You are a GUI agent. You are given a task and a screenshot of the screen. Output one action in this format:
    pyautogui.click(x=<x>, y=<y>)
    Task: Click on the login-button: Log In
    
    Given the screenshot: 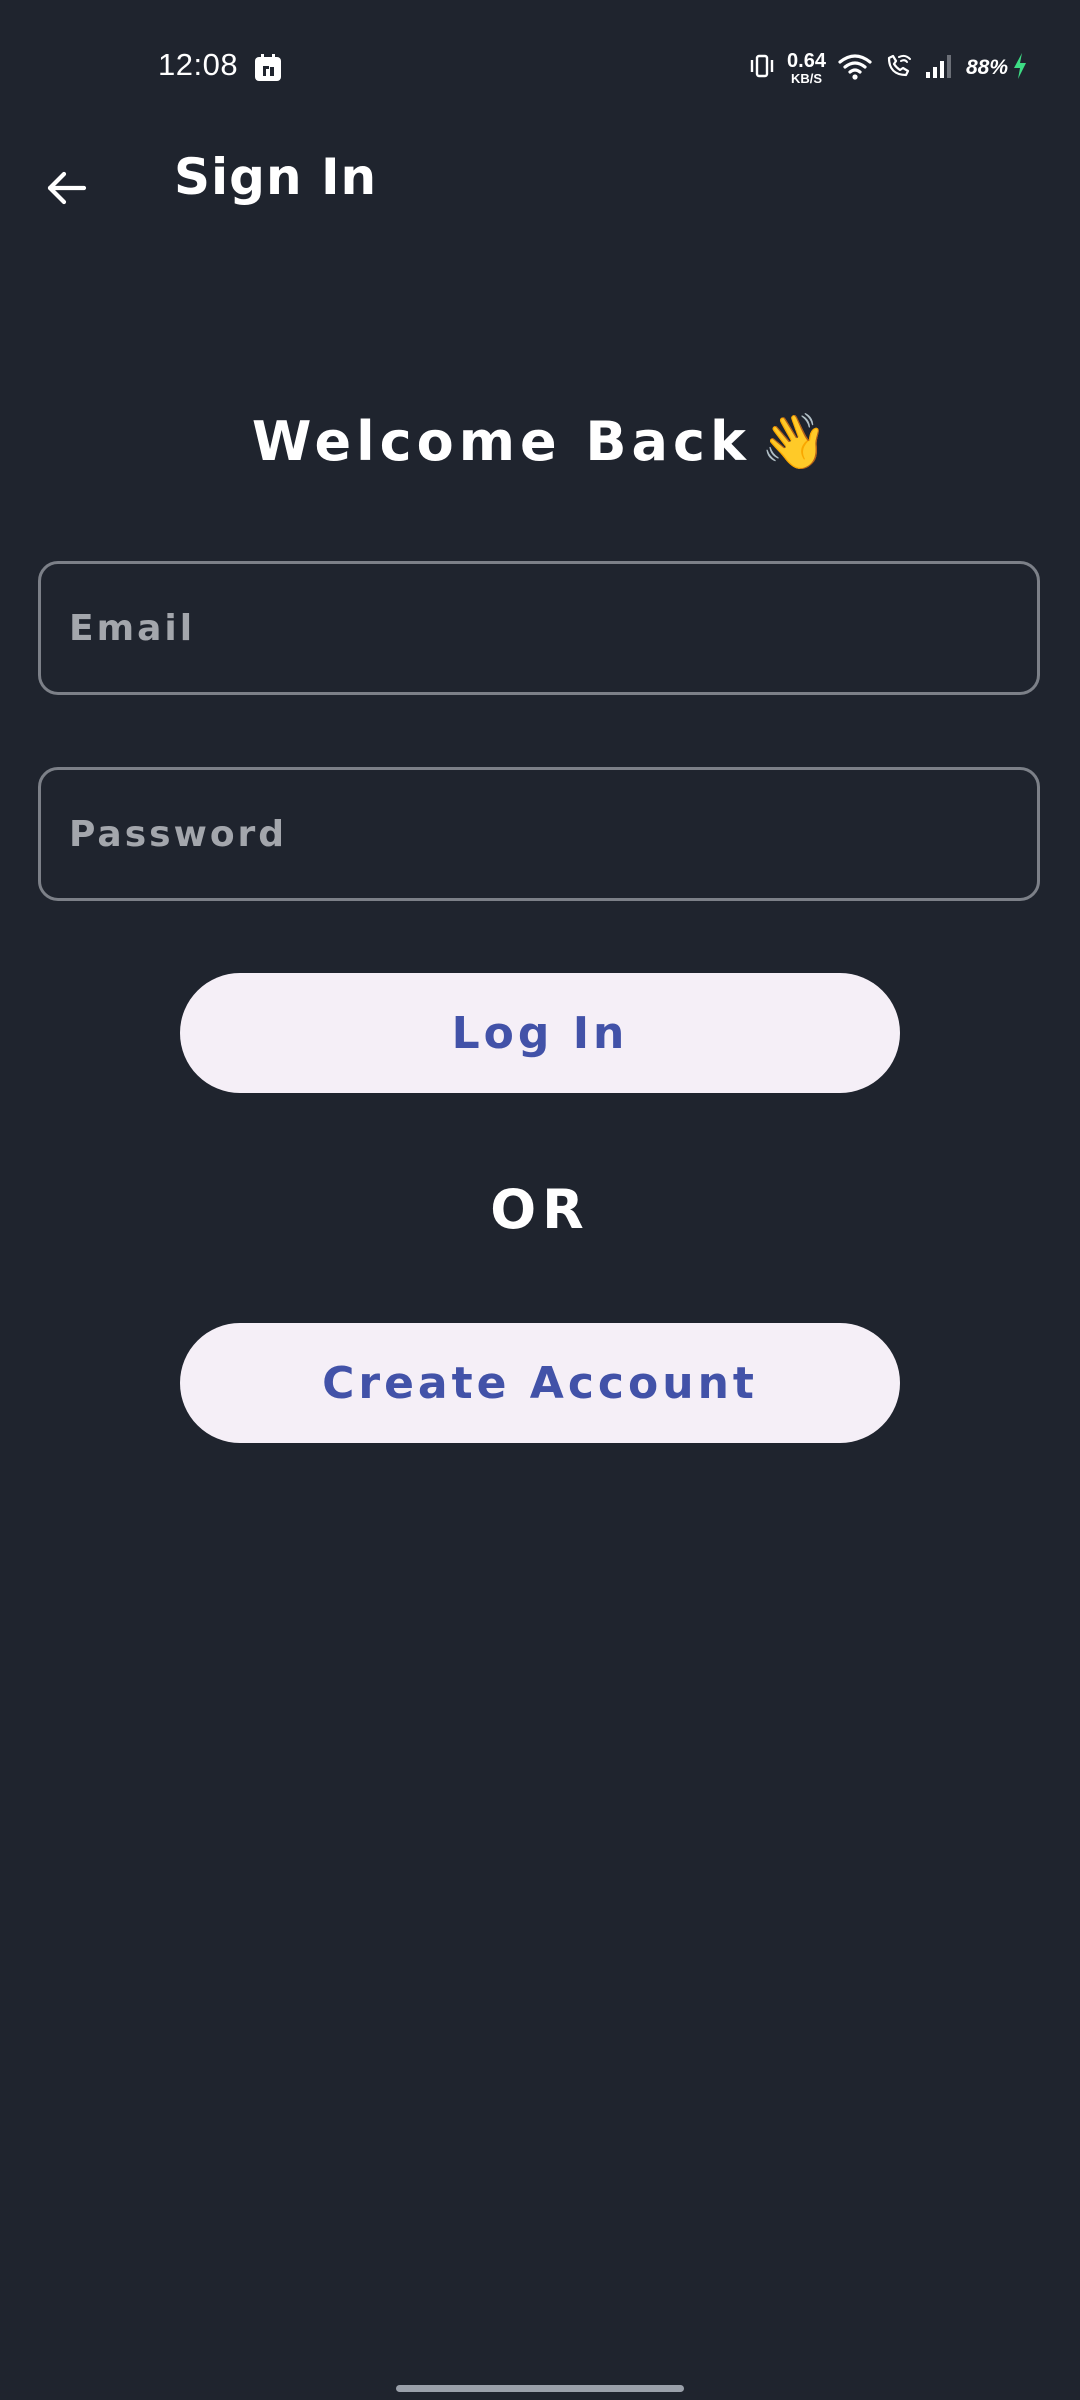 What is the action you would take?
    pyautogui.click(x=540, y=1033)
    